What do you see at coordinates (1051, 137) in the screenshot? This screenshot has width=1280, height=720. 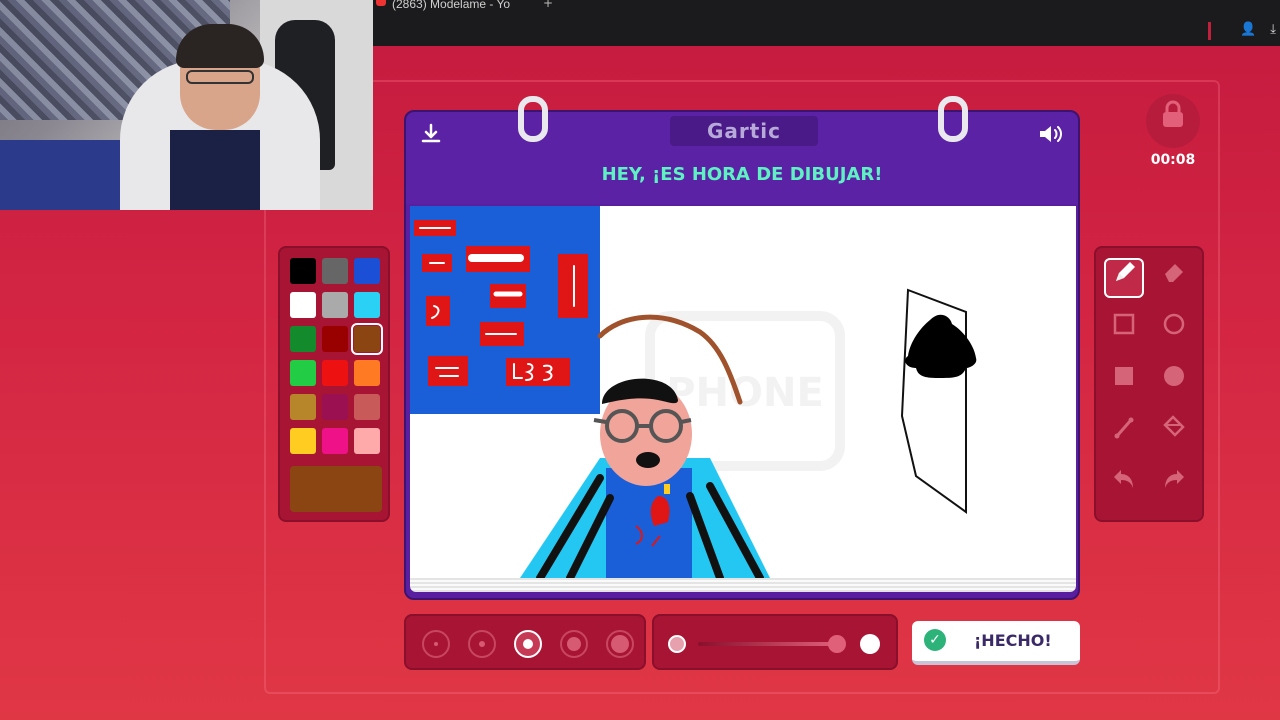 I see `volume-icon` at bounding box center [1051, 137].